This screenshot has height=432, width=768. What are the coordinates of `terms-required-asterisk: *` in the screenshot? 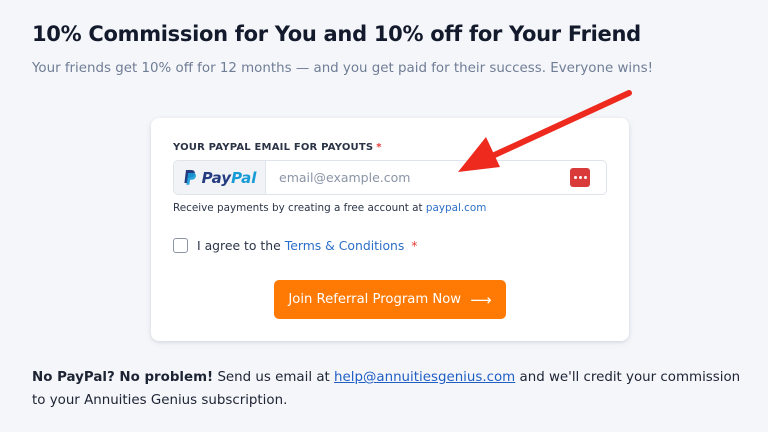 It's located at (414, 245).